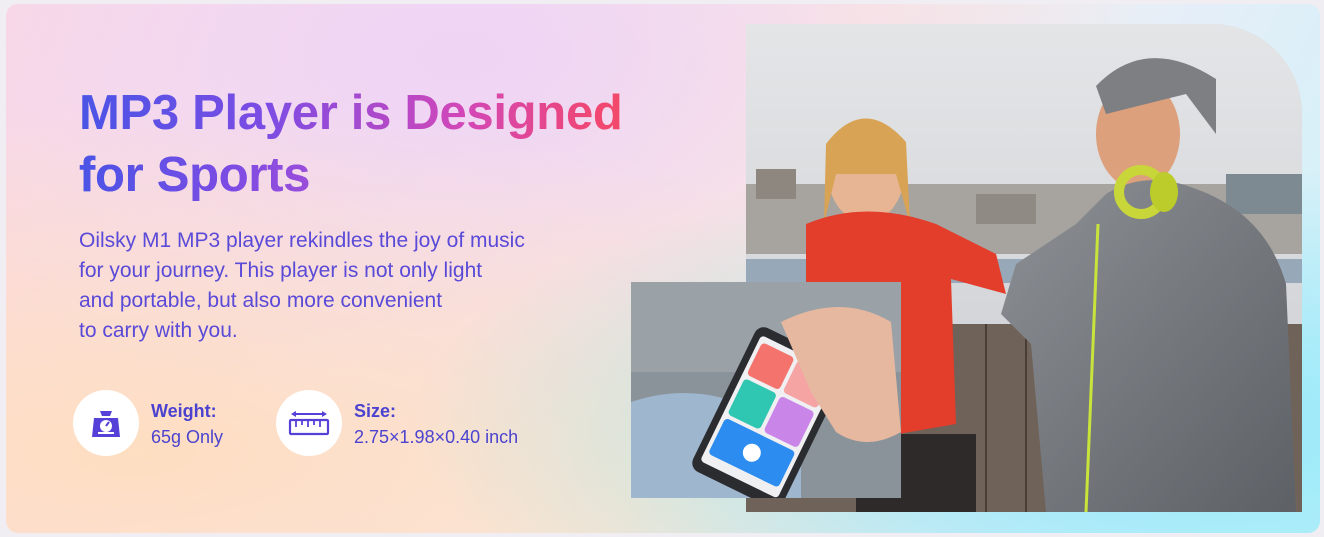 This screenshot has height=537, width=1324. What do you see at coordinates (351, 113) in the screenshot?
I see `title-line-1: MP3 Player is Designed` at bounding box center [351, 113].